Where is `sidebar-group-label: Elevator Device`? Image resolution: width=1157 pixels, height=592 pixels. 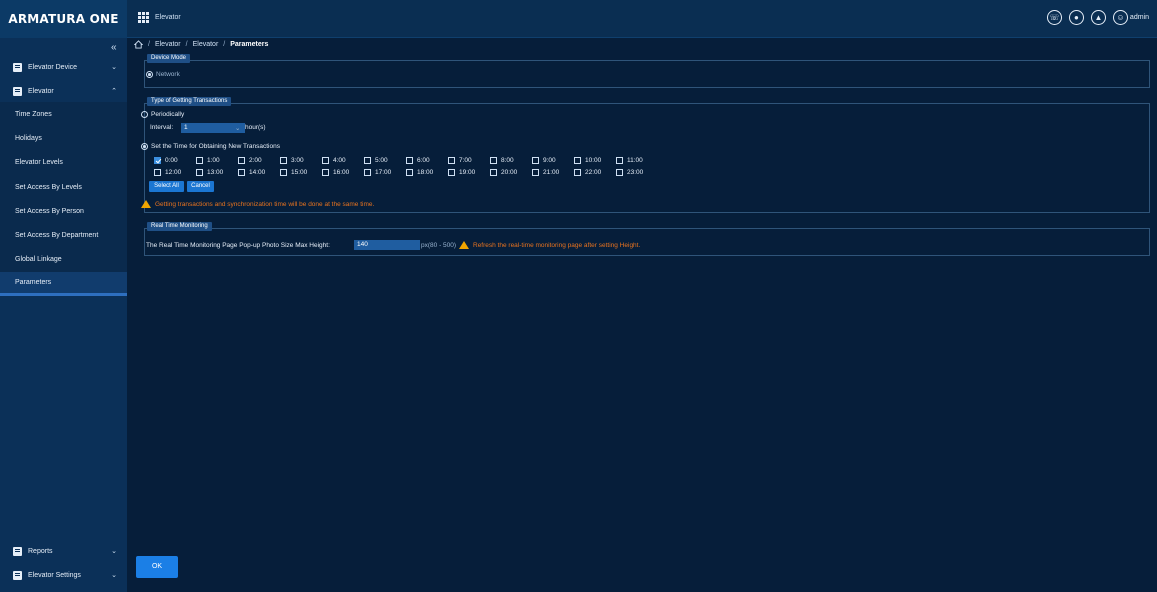 sidebar-group-label: Elevator Device is located at coordinates (53, 67).